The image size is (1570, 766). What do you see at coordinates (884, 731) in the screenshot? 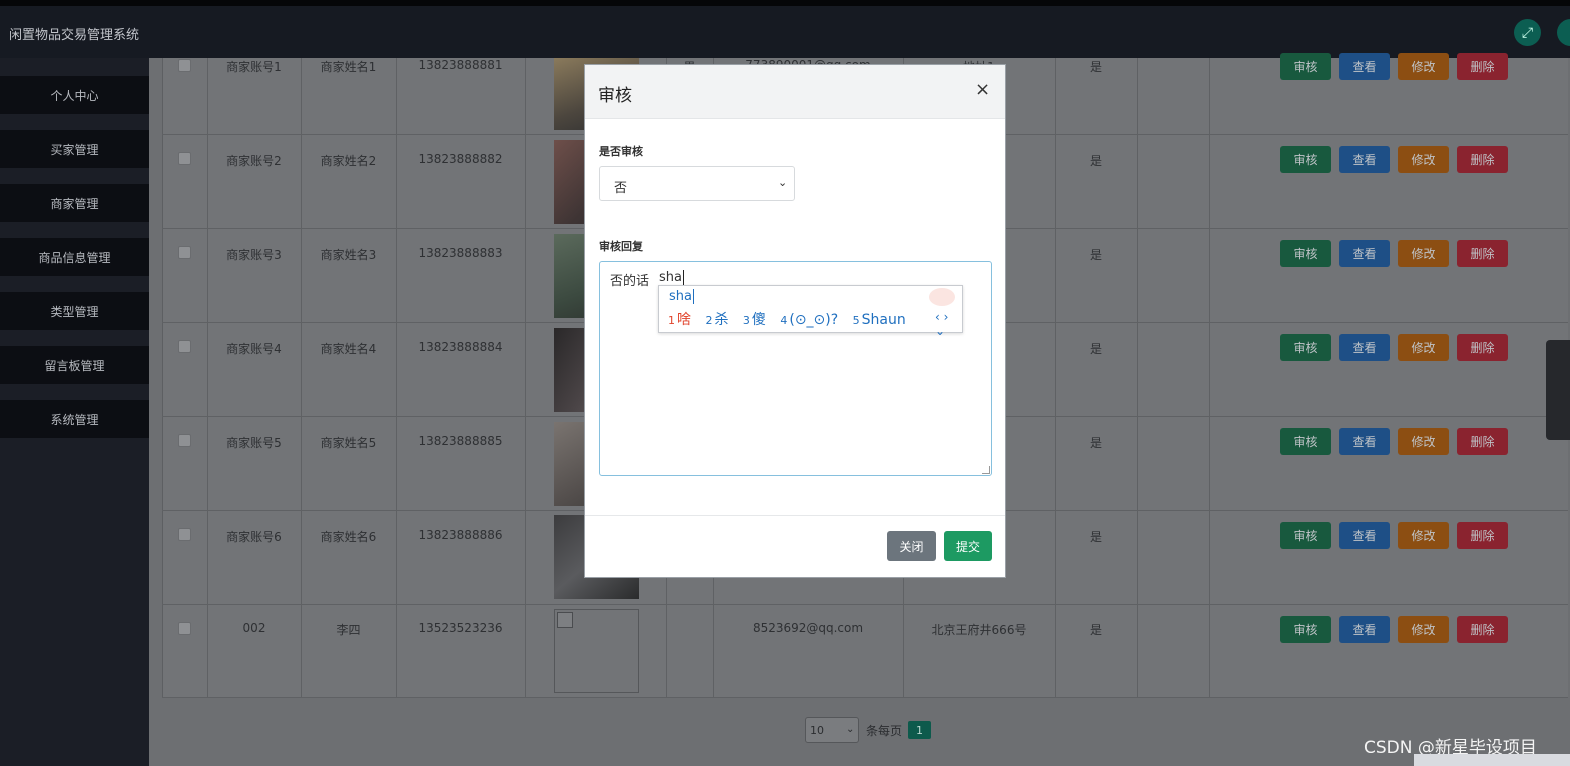
I see `per-page-label: 条每页` at bounding box center [884, 731].